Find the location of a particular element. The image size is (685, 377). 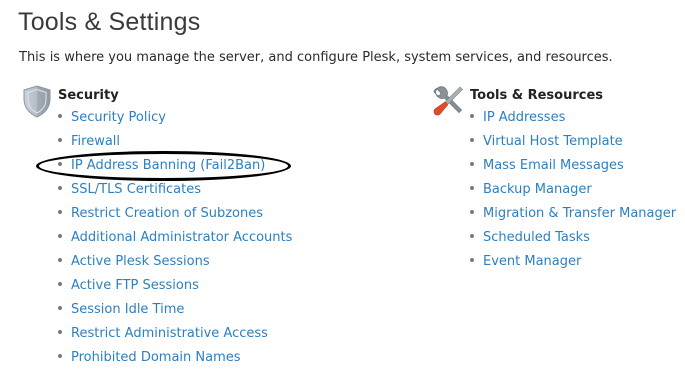

active-plesk-sessions-link: Active Plesk Sessions is located at coordinates (140, 261).